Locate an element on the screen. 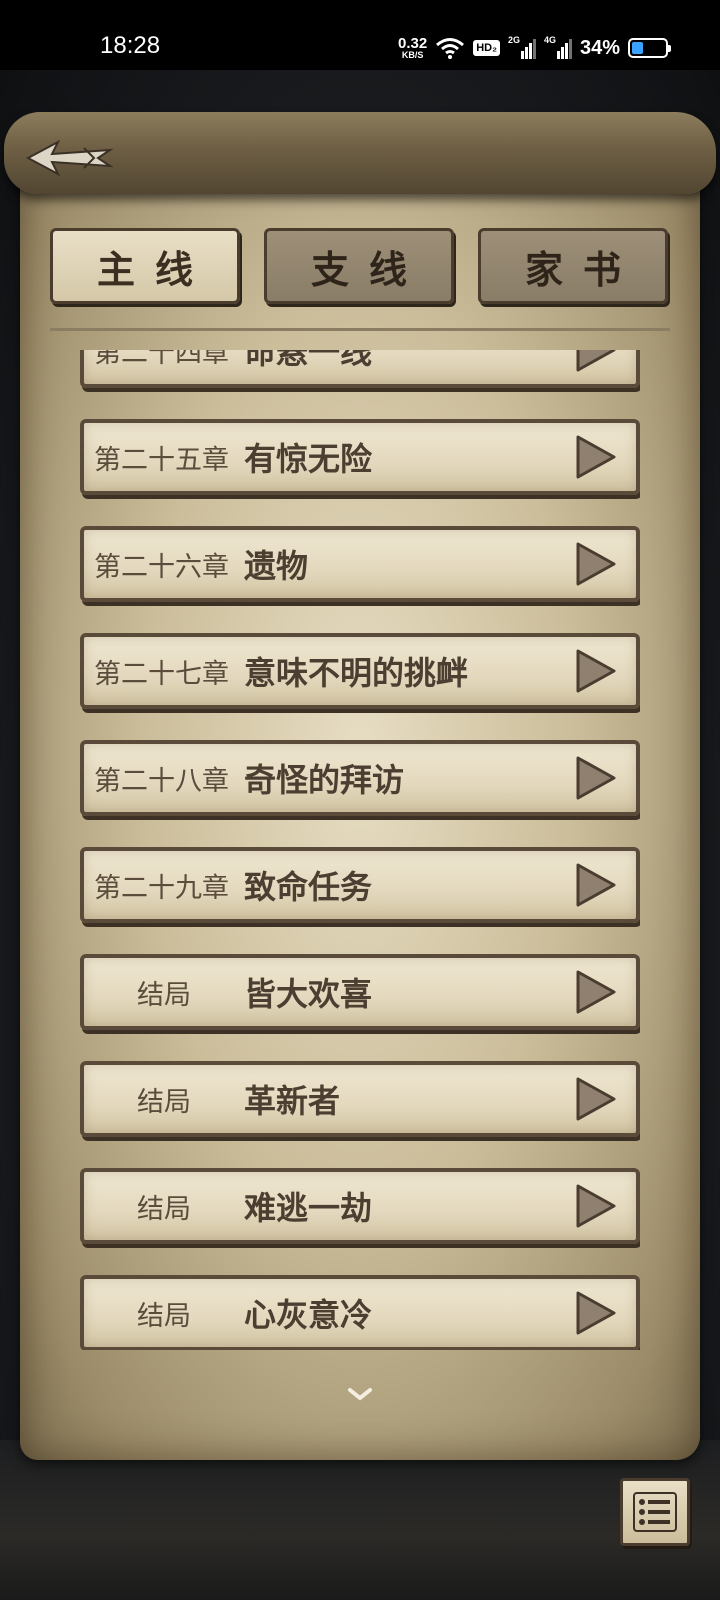 The image size is (720, 1600). arrow-left-icon is located at coordinates (69, 158).